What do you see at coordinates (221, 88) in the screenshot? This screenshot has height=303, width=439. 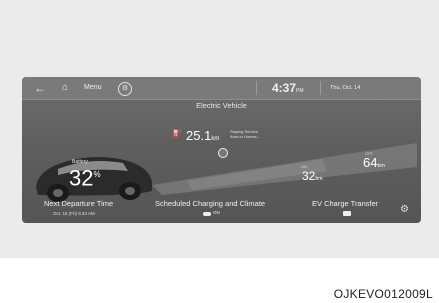 I see `top-bar: ← ⌂ Menu ⚙ 4:37PM Thu, Oct. 14` at bounding box center [221, 88].